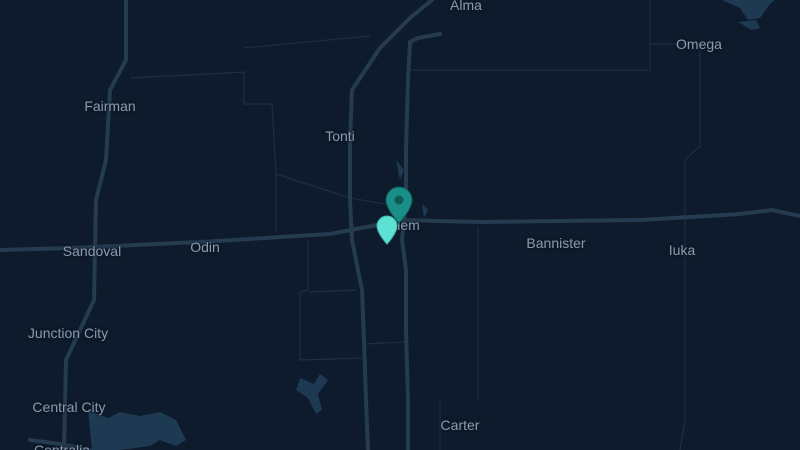 The width and height of the screenshot is (800, 450). What do you see at coordinates (460, 425) in the screenshot?
I see `place-label-carter: Carter` at bounding box center [460, 425].